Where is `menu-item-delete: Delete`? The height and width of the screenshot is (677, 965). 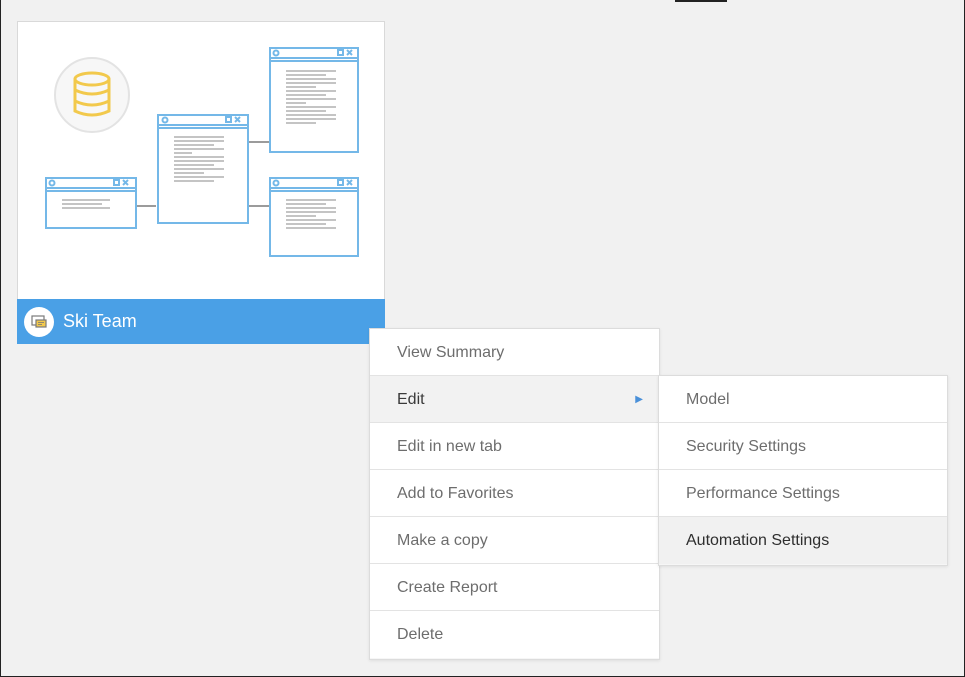 menu-item-delete: Delete is located at coordinates (514, 634).